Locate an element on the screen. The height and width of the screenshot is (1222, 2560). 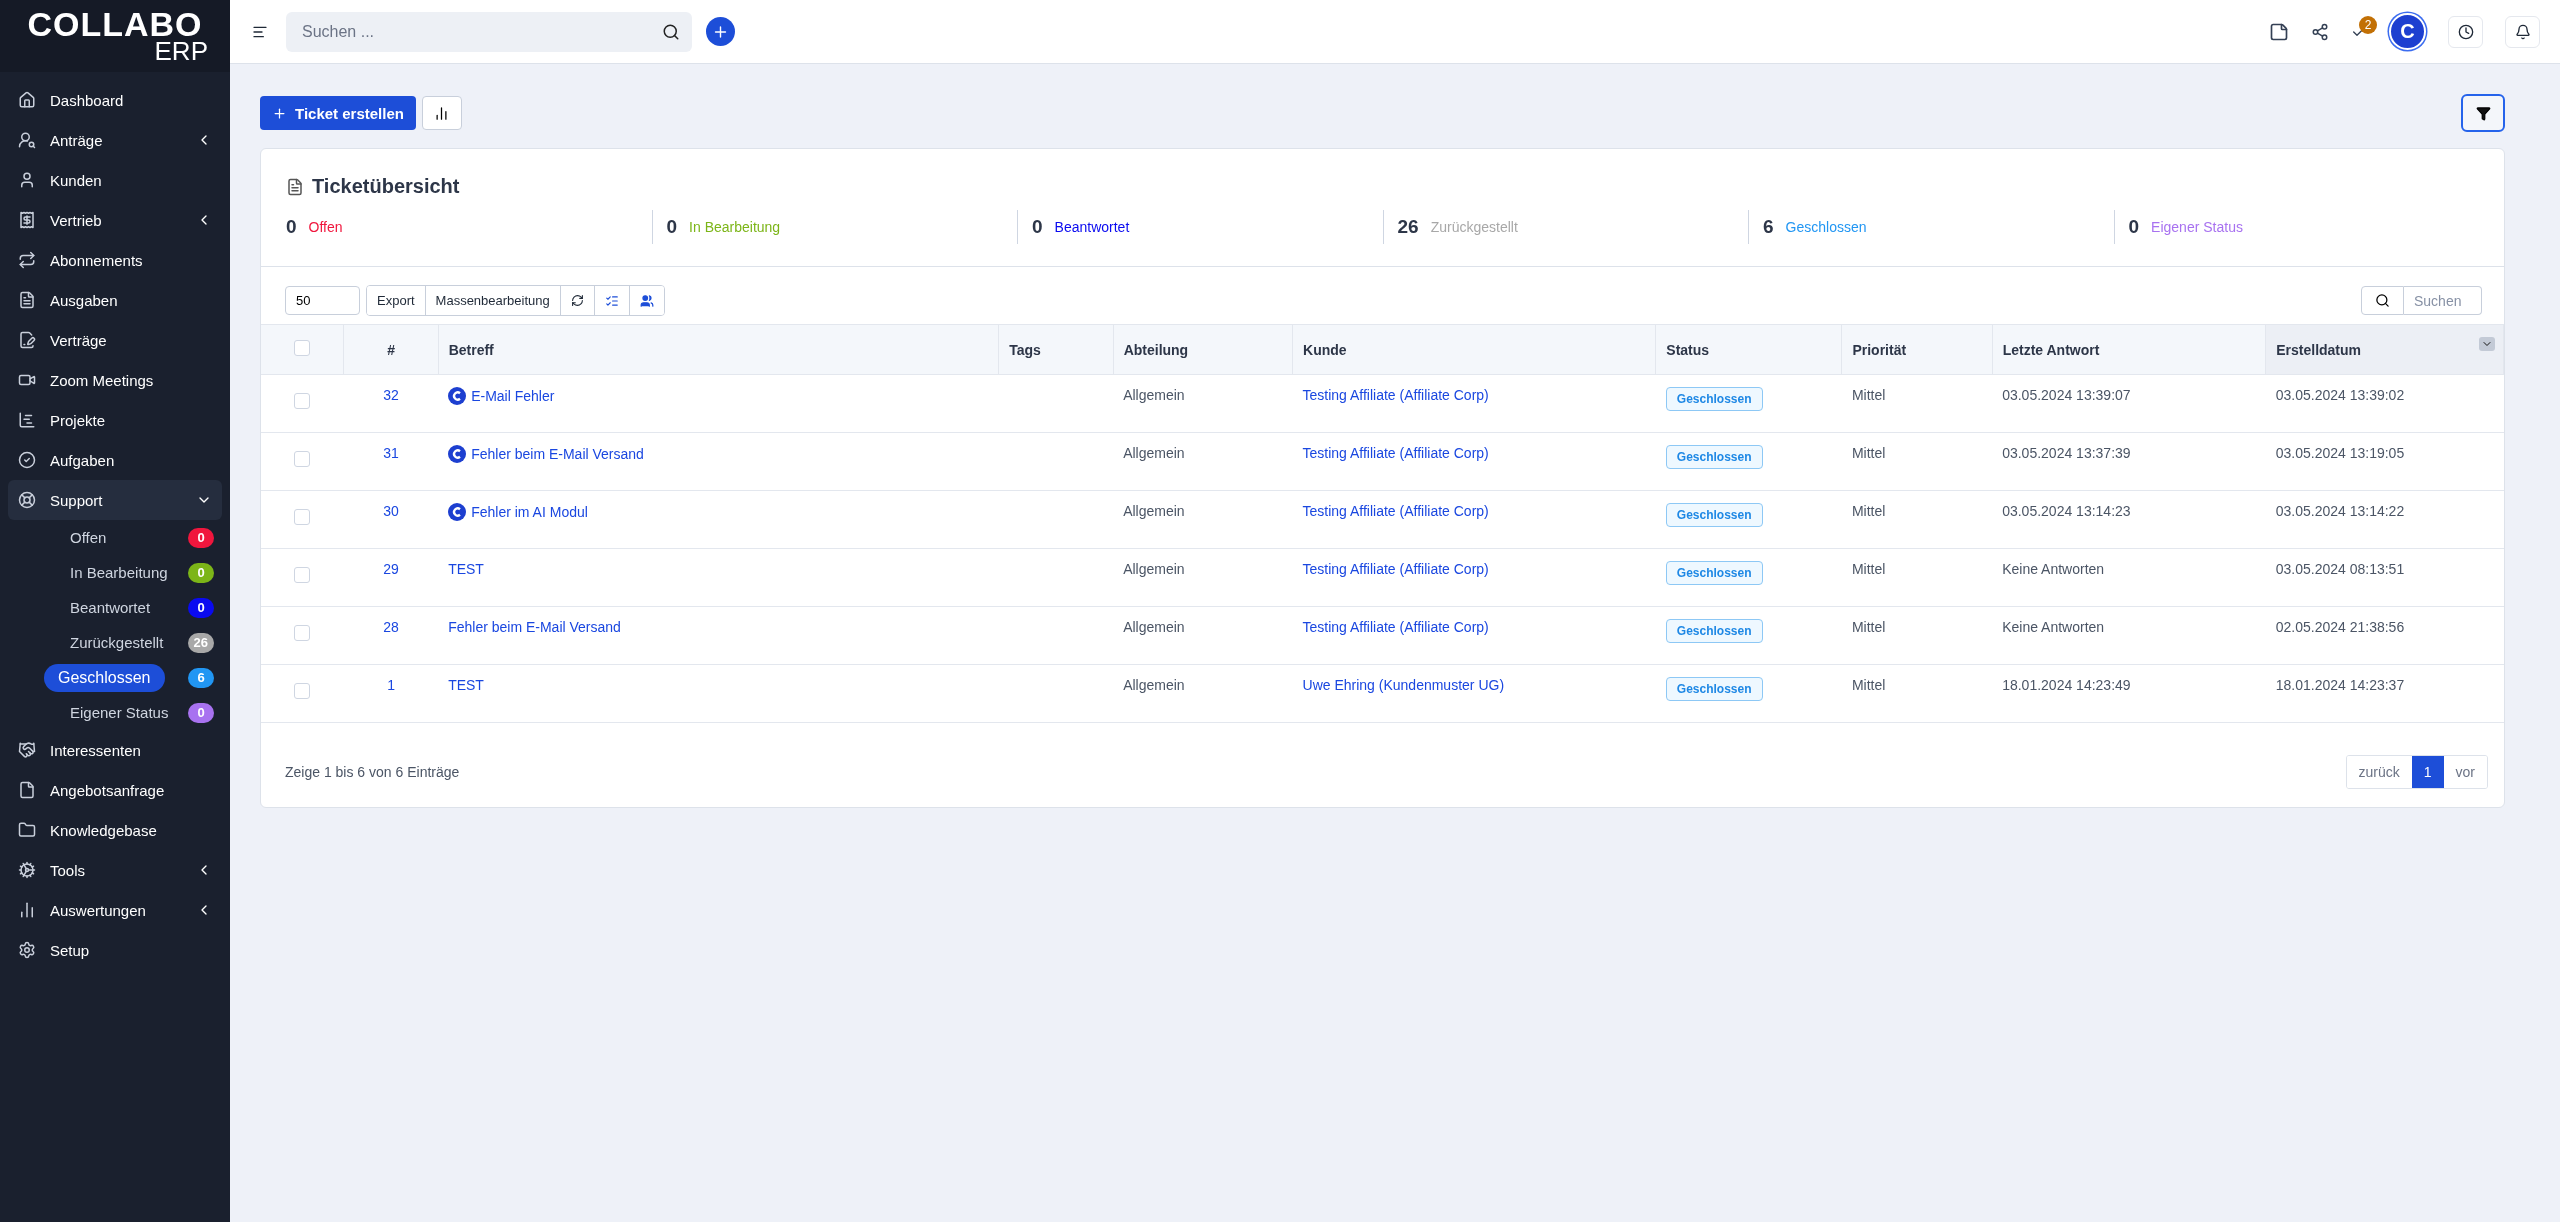
user-avatar: C is located at coordinates (2407, 31).